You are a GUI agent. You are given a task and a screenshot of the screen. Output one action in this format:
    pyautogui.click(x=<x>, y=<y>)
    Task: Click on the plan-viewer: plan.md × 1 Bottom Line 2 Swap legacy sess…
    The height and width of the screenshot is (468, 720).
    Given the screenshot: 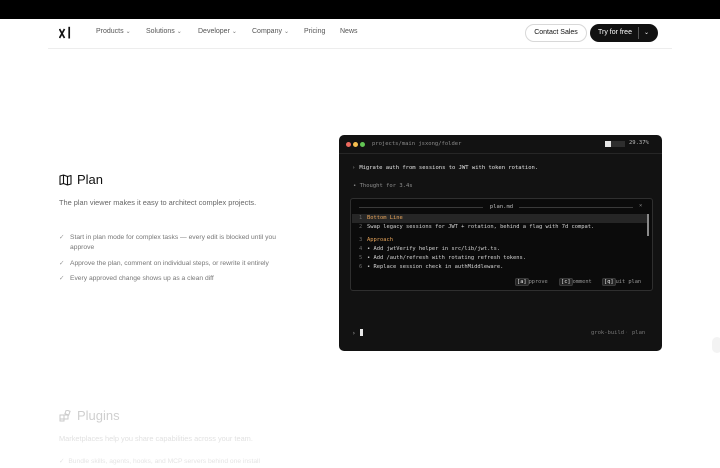 What is the action you would take?
    pyautogui.click(x=501, y=244)
    